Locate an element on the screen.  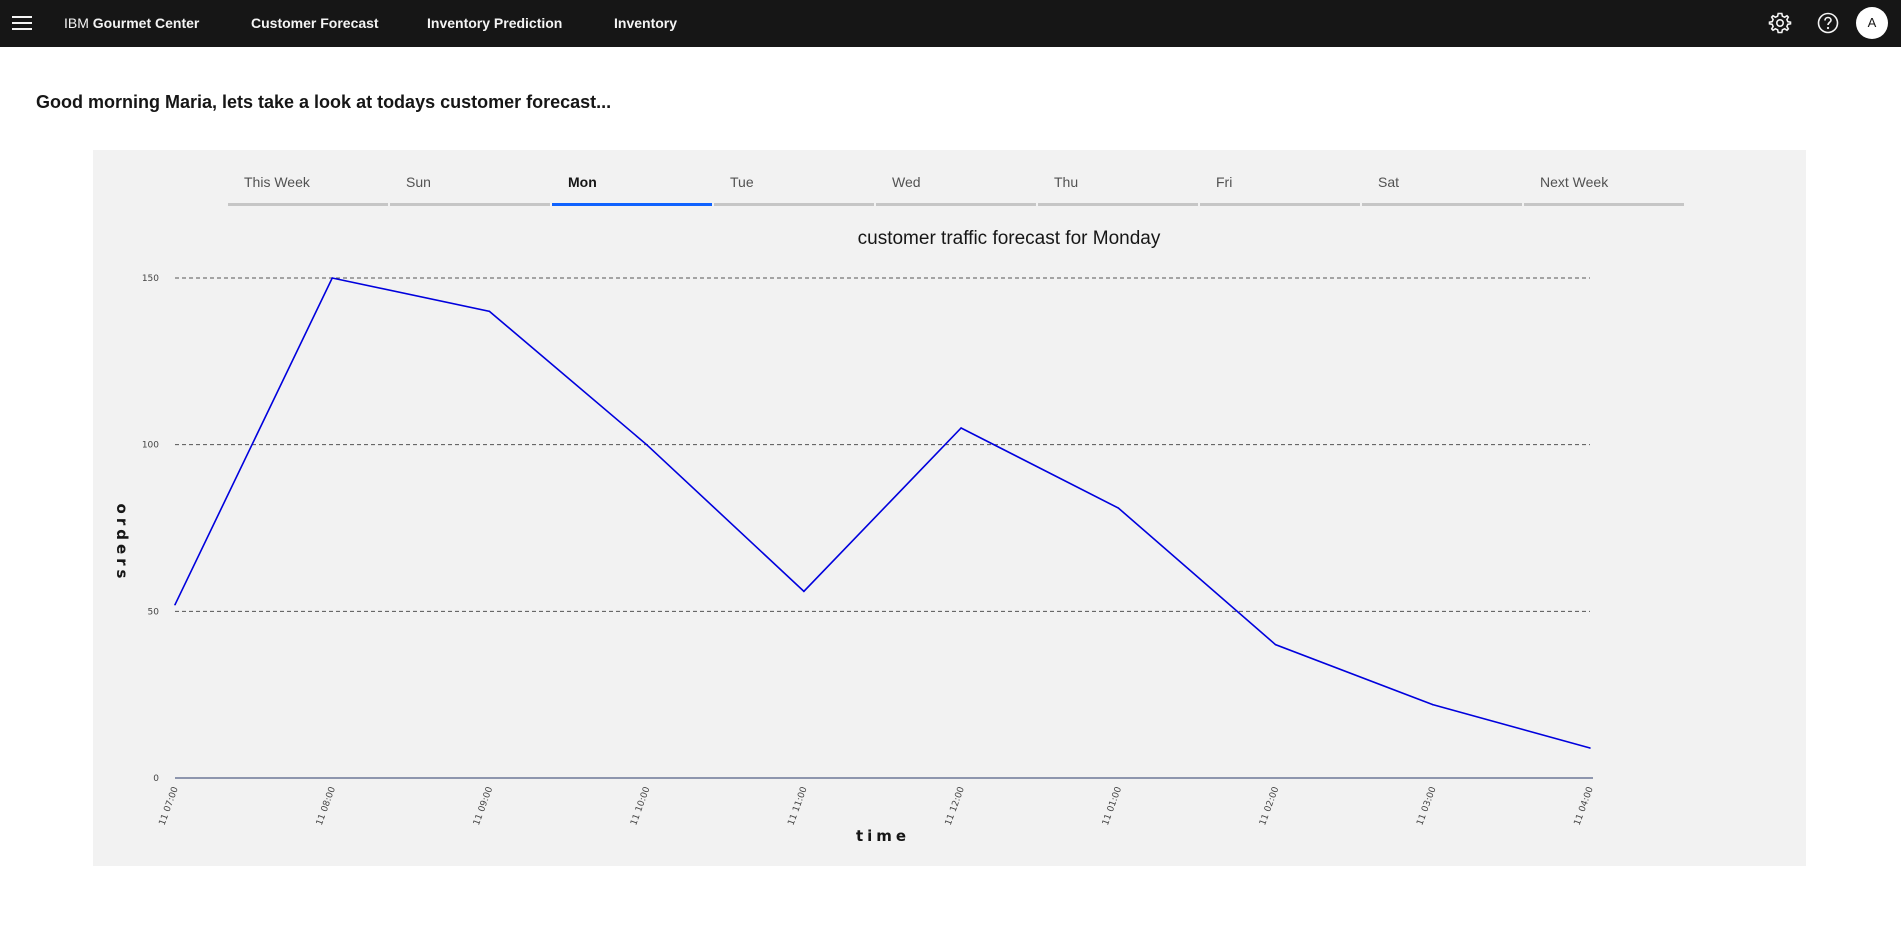
nav-inventory: Inventory is located at coordinates (645, 23).